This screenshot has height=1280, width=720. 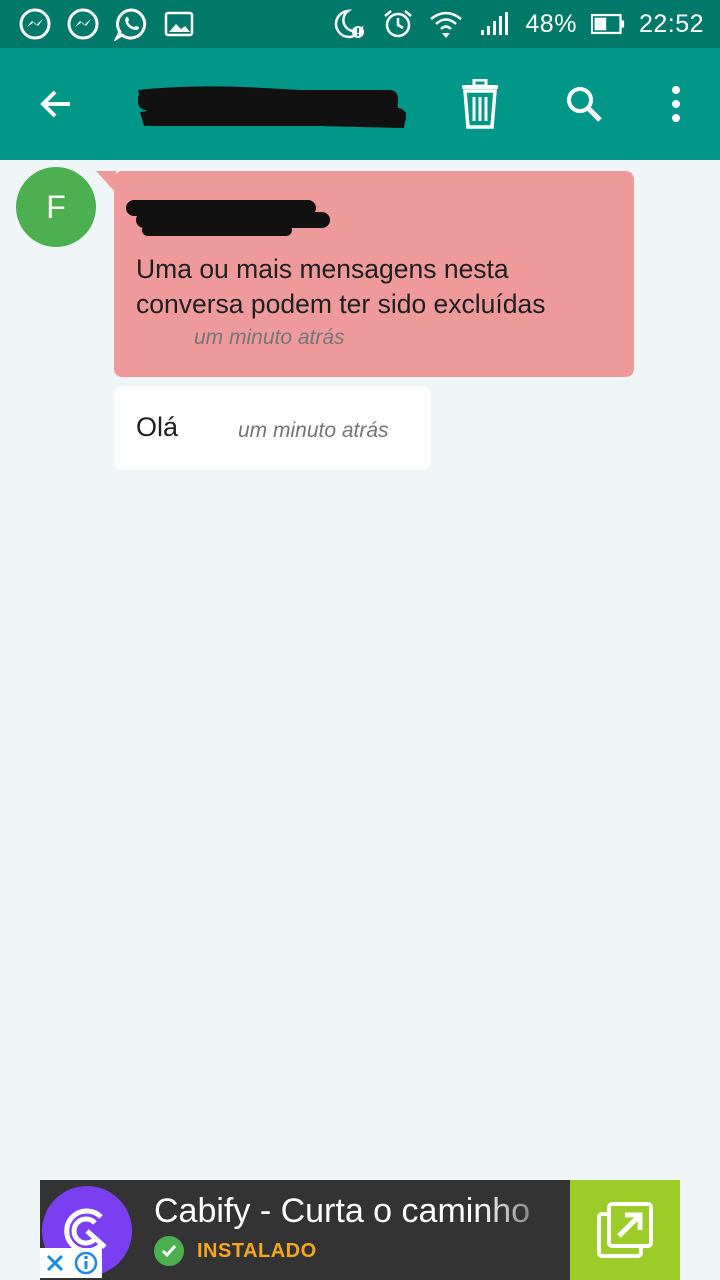 What do you see at coordinates (169, 1251) in the screenshot?
I see `check-icon` at bounding box center [169, 1251].